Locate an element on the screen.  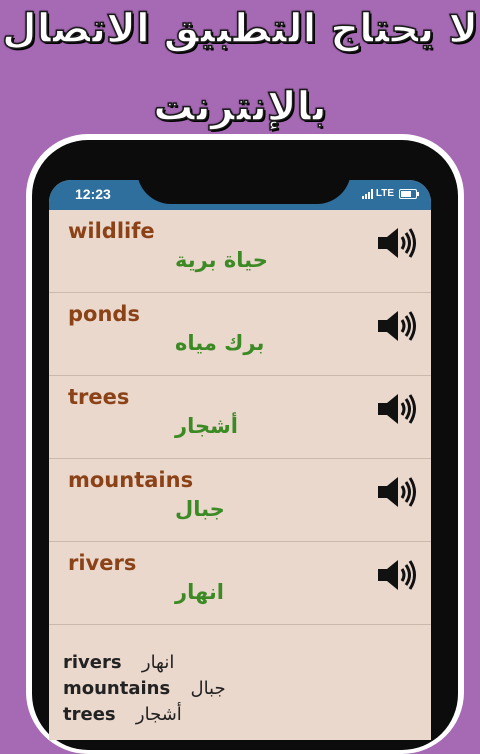
arabic-word: انهار is located at coordinates (199, 592).